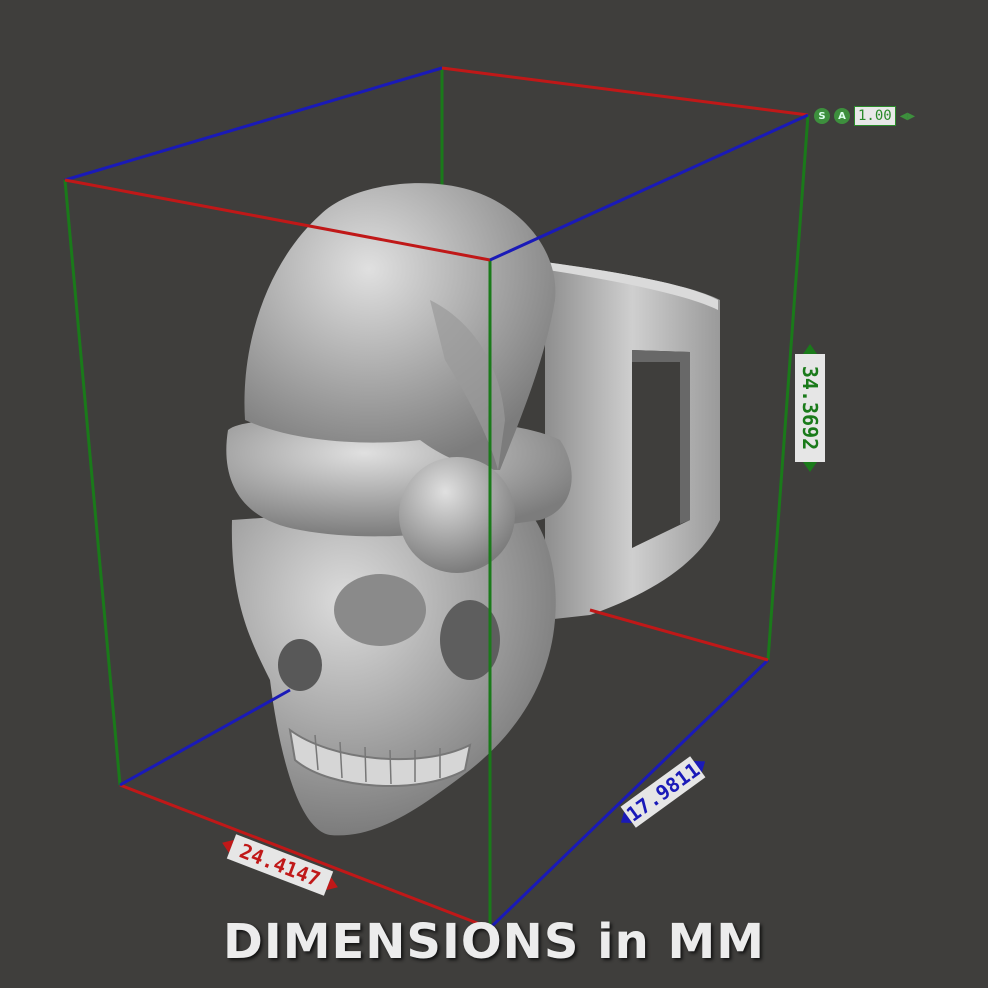 The width and height of the screenshot is (988, 988). I want to click on stepper-arrows-icon: ◀▶, so click(907, 116).